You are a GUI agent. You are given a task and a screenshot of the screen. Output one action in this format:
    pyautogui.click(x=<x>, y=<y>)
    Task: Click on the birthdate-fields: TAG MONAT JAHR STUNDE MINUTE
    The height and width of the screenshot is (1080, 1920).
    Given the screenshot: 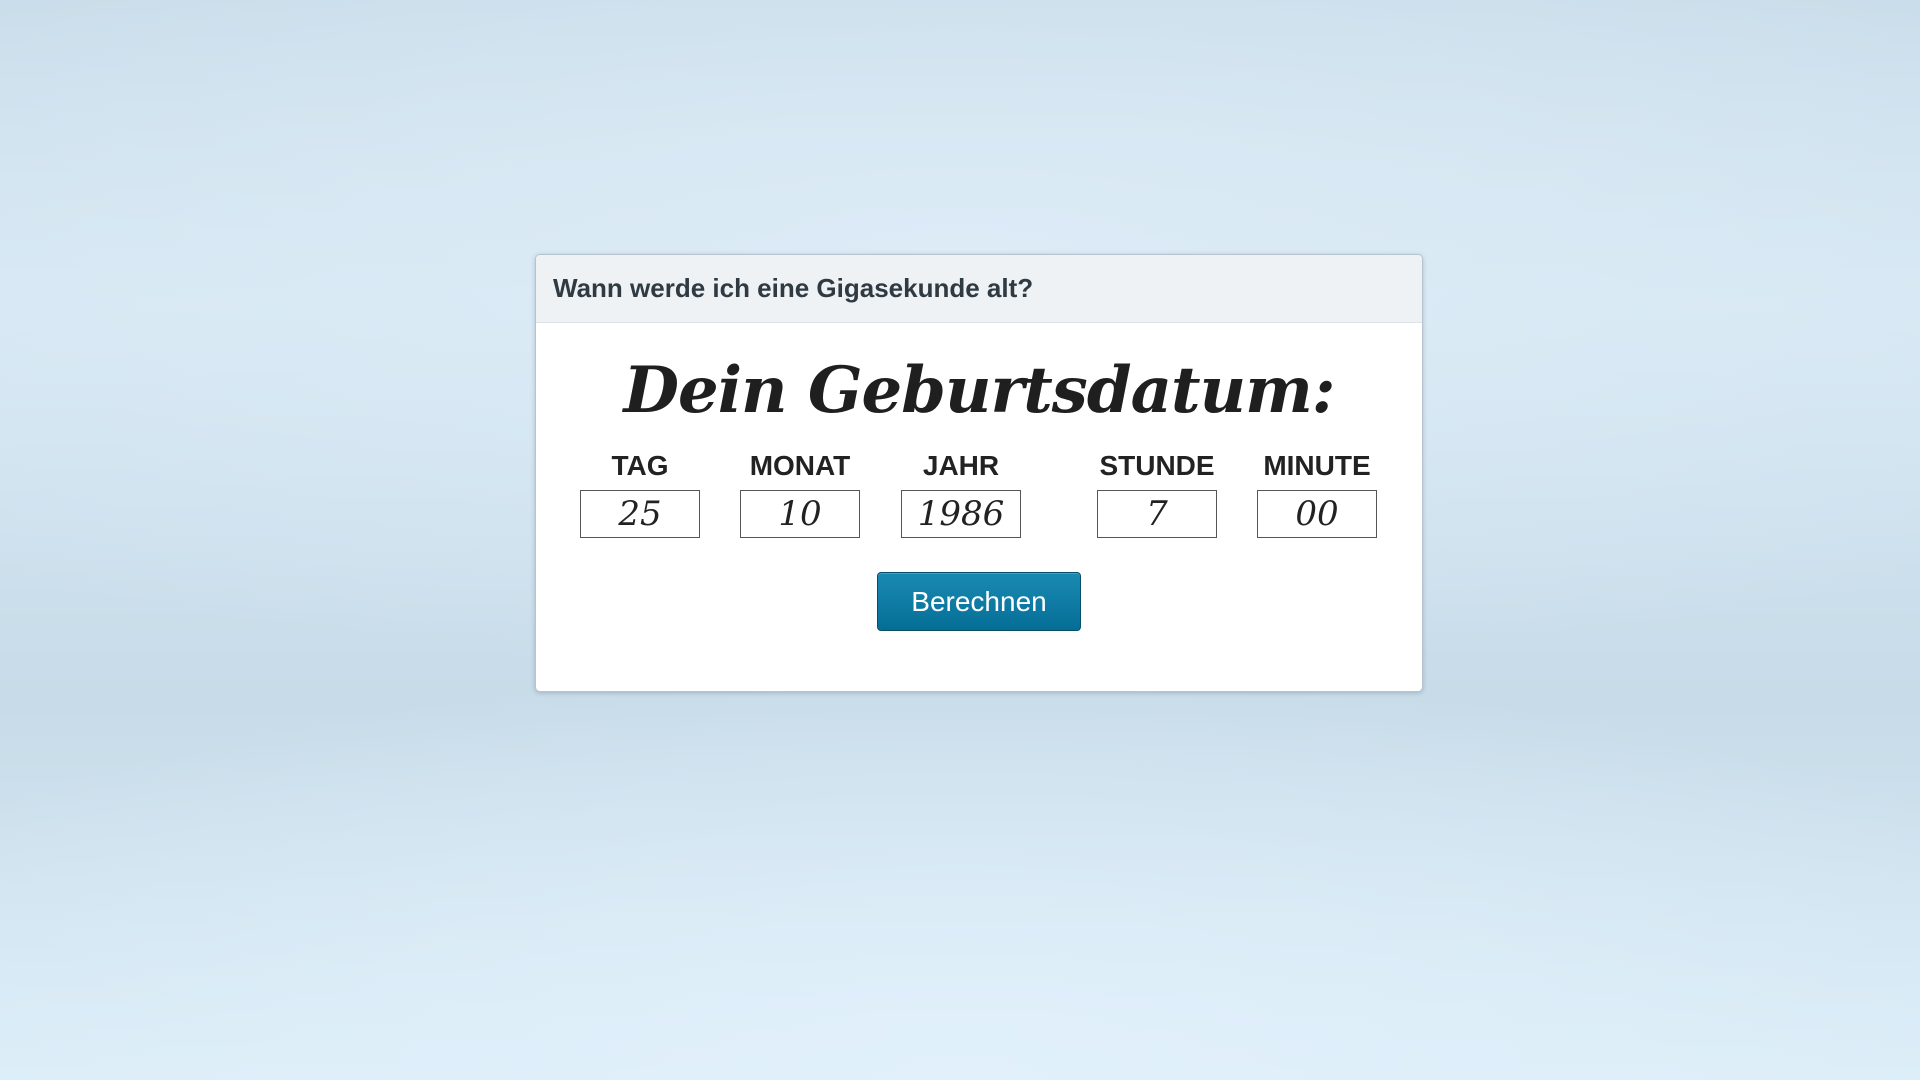 What is the action you would take?
    pyautogui.click(x=979, y=505)
    